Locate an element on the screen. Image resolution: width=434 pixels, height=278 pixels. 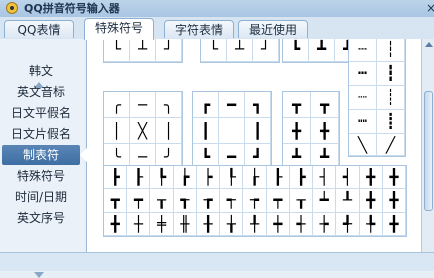
symbol-cell: ┻ is located at coordinates (322, 50).